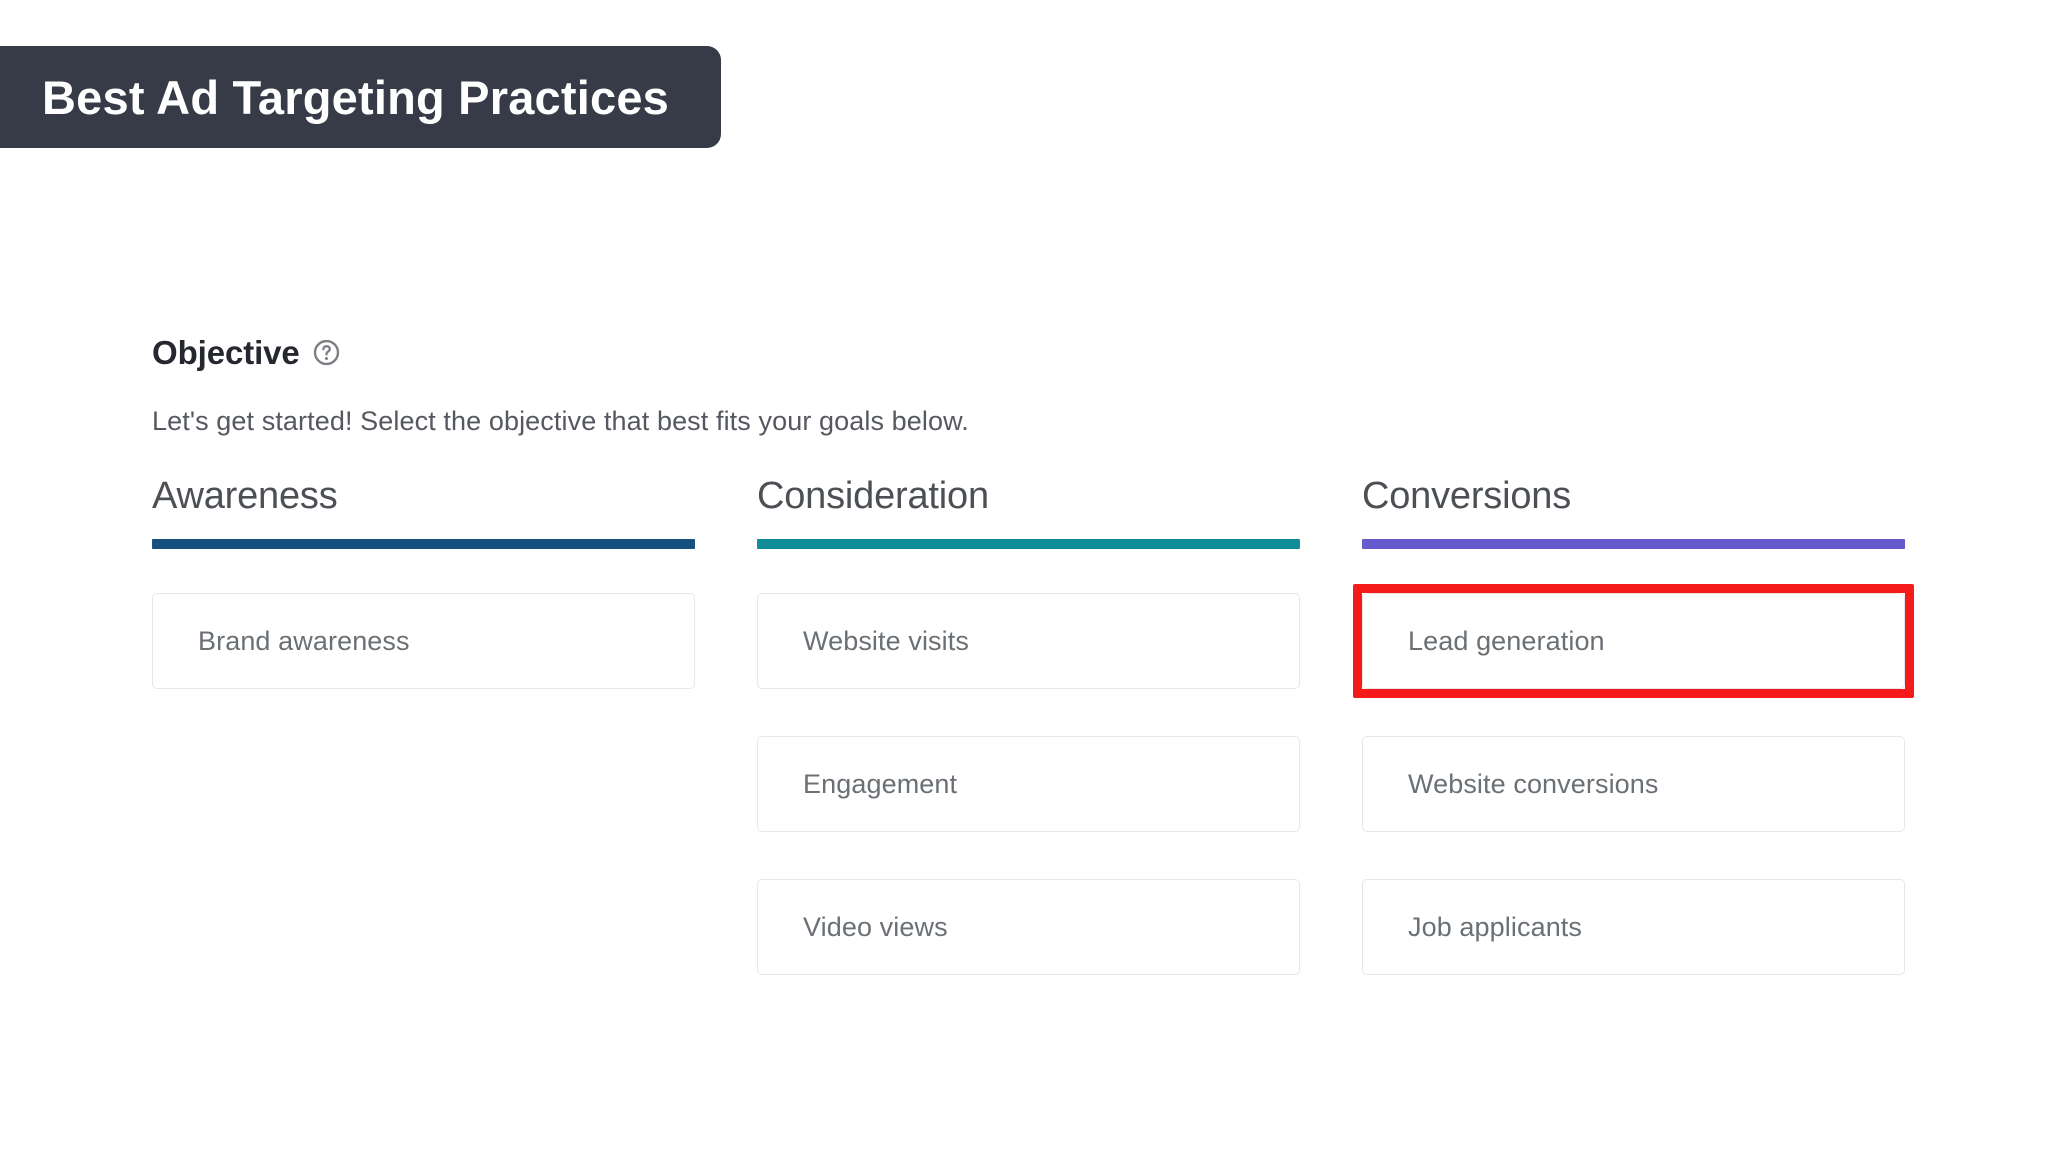  What do you see at coordinates (423, 725) in the screenshot?
I see `objective-column-awareness: Awareness Brand awareness` at bounding box center [423, 725].